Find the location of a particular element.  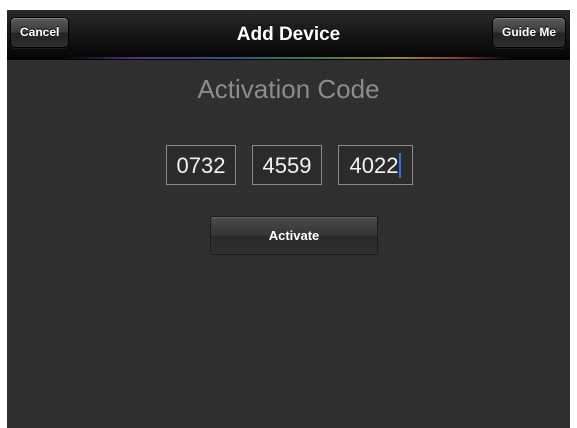

activation-code-heading: Activation Code is located at coordinates (288, 89).